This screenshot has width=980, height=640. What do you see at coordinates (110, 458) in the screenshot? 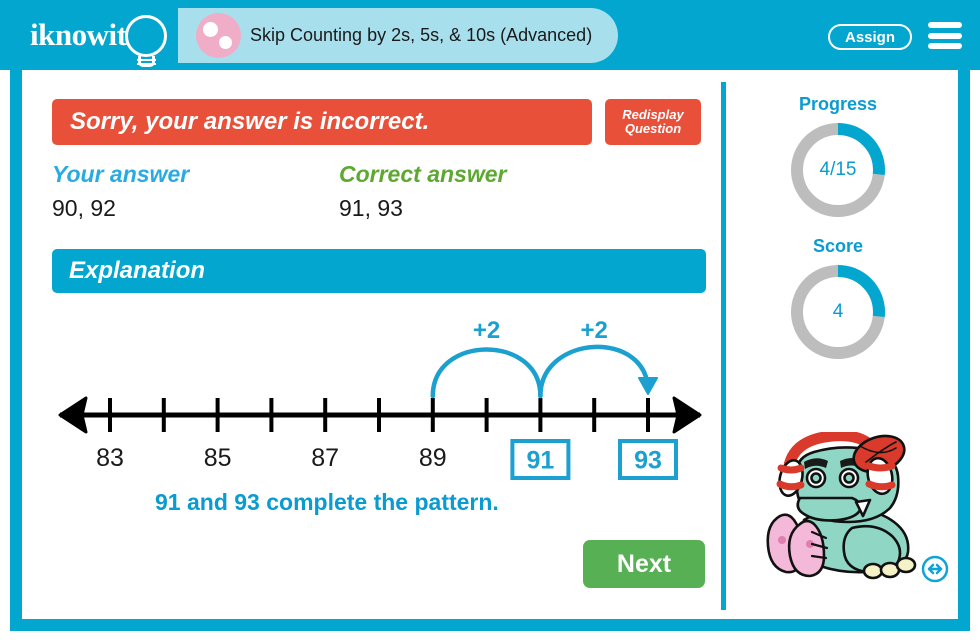
I see `number-line-label: 83` at bounding box center [110, 458].